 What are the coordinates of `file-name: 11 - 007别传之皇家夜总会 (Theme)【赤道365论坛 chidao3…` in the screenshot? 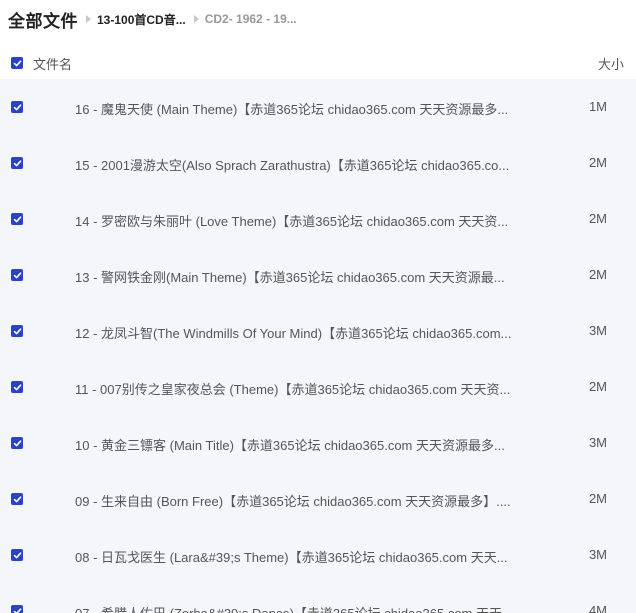 It's located at (292, 388).